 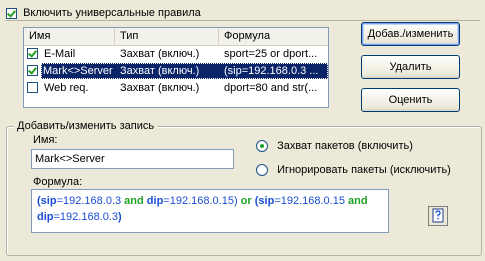 What do you see at coordinates (273, 36) in the screenshot?
I see `column-header-formula: Формула` at bounding box center [273, 36].